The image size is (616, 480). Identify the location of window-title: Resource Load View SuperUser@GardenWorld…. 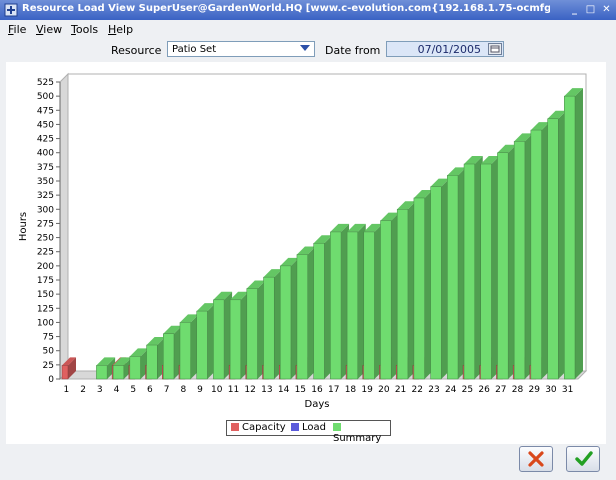
(286, 8).